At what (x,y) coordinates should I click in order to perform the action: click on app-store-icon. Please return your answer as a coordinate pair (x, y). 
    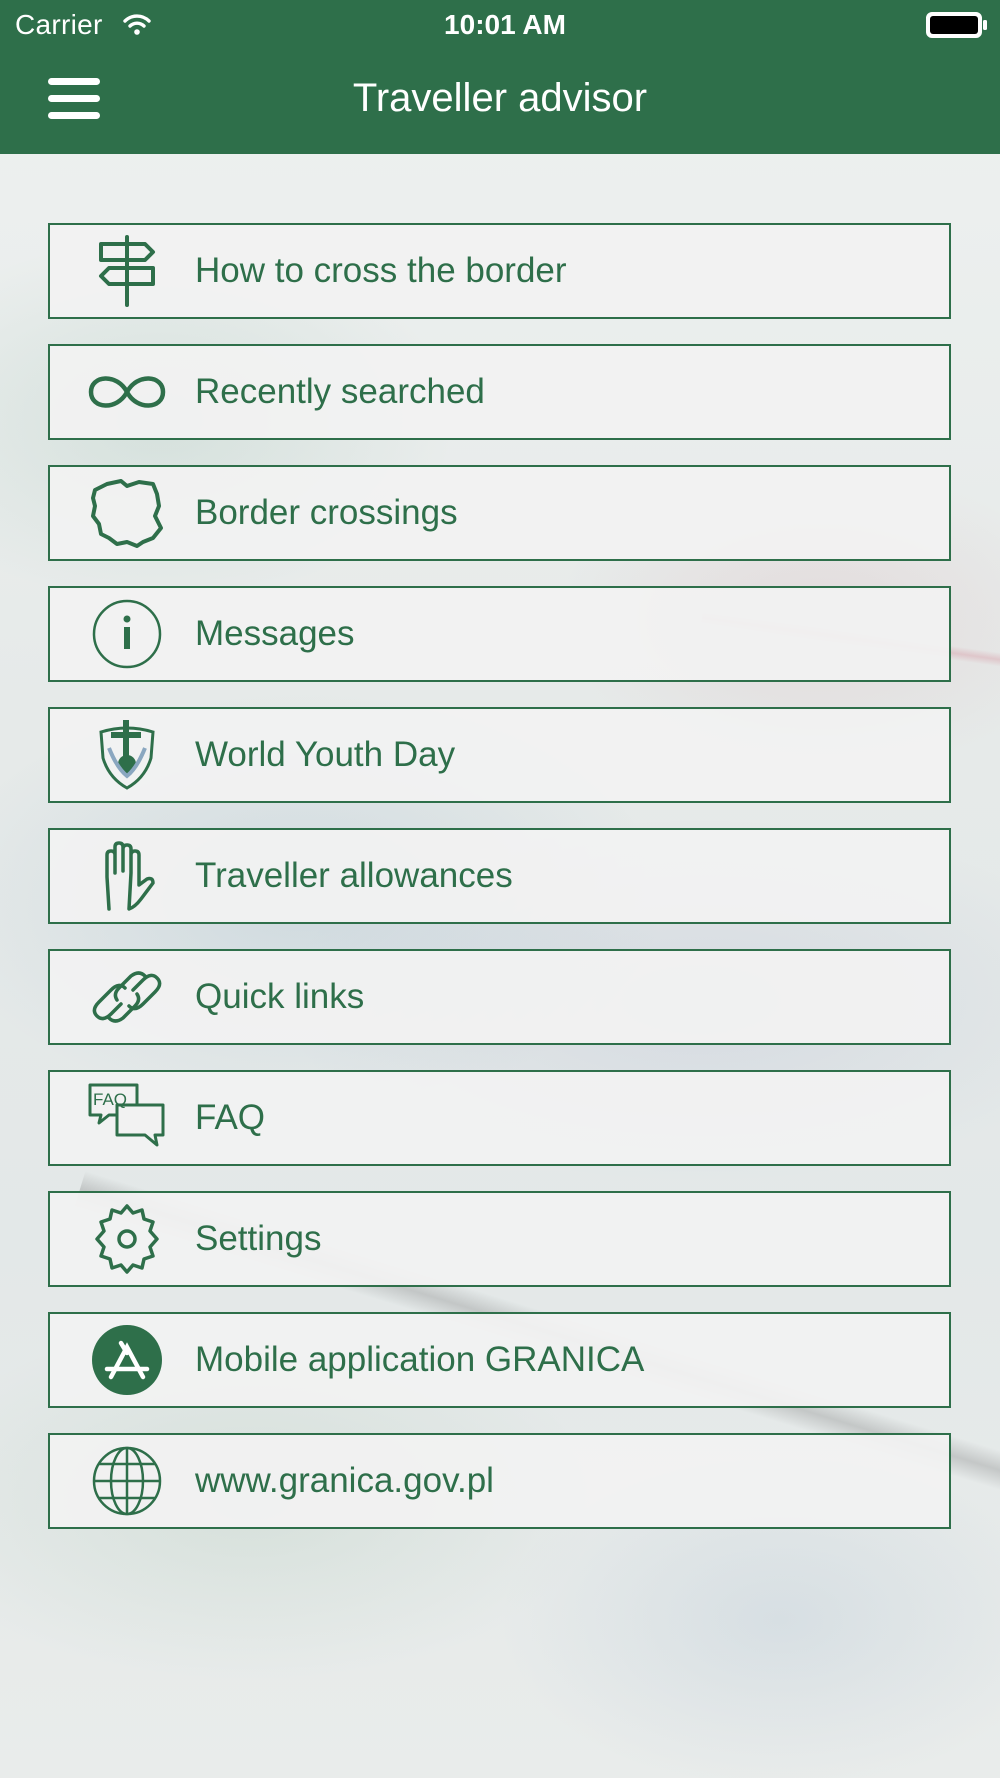
    Looking at the image, I should click on (127, 1360).